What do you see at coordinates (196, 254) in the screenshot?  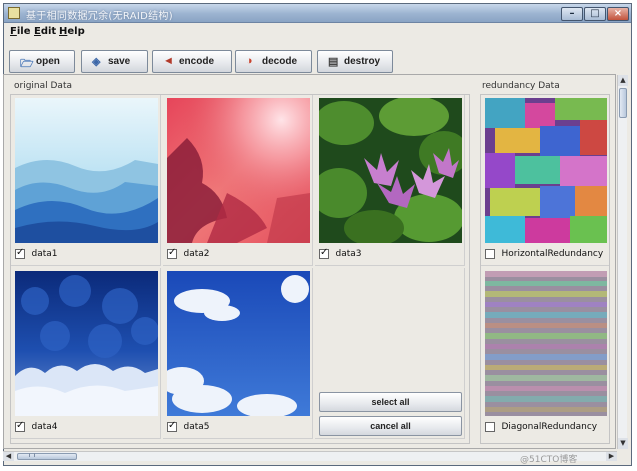 I see `data2-label: data2` at bounding box center [196, 254].